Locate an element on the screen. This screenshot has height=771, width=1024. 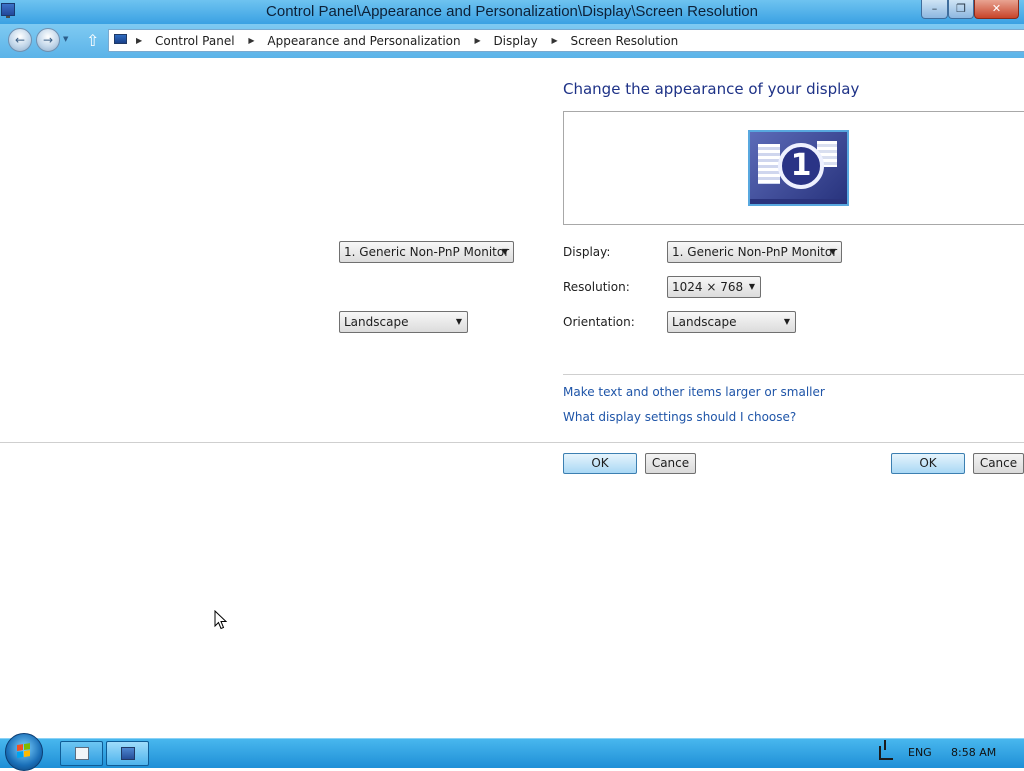
left-orientation-dropdown: Landscape ▼ is located at coordinates (403, 322).